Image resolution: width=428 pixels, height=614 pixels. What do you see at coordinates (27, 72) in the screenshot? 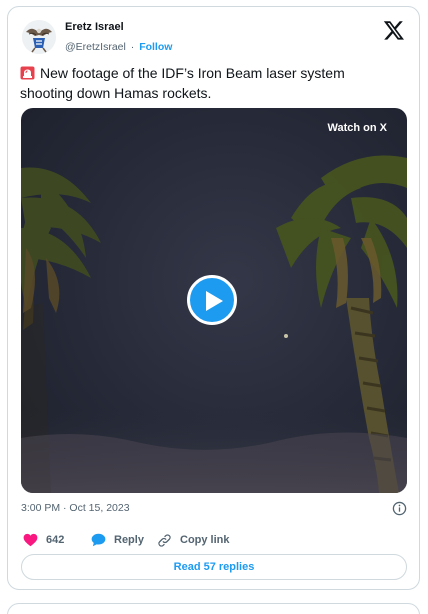
I see `rotating-light-siren-icon` at bounding box center [27, 72].